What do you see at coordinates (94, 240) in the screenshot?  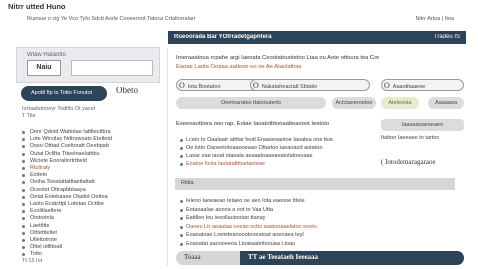 I see `sidebar-nav-item: Utlettotrote` at bounding box center [94, 240].